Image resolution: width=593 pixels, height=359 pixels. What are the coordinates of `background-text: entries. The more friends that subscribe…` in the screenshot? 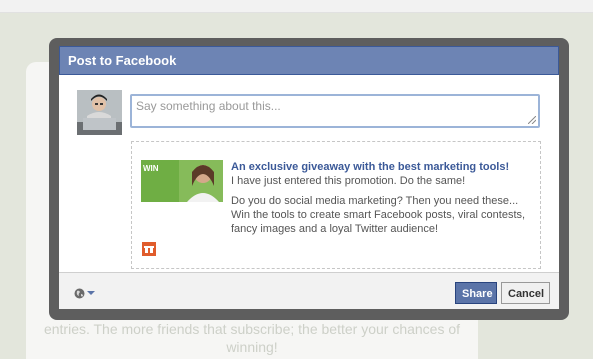 It's located at (252, 338).